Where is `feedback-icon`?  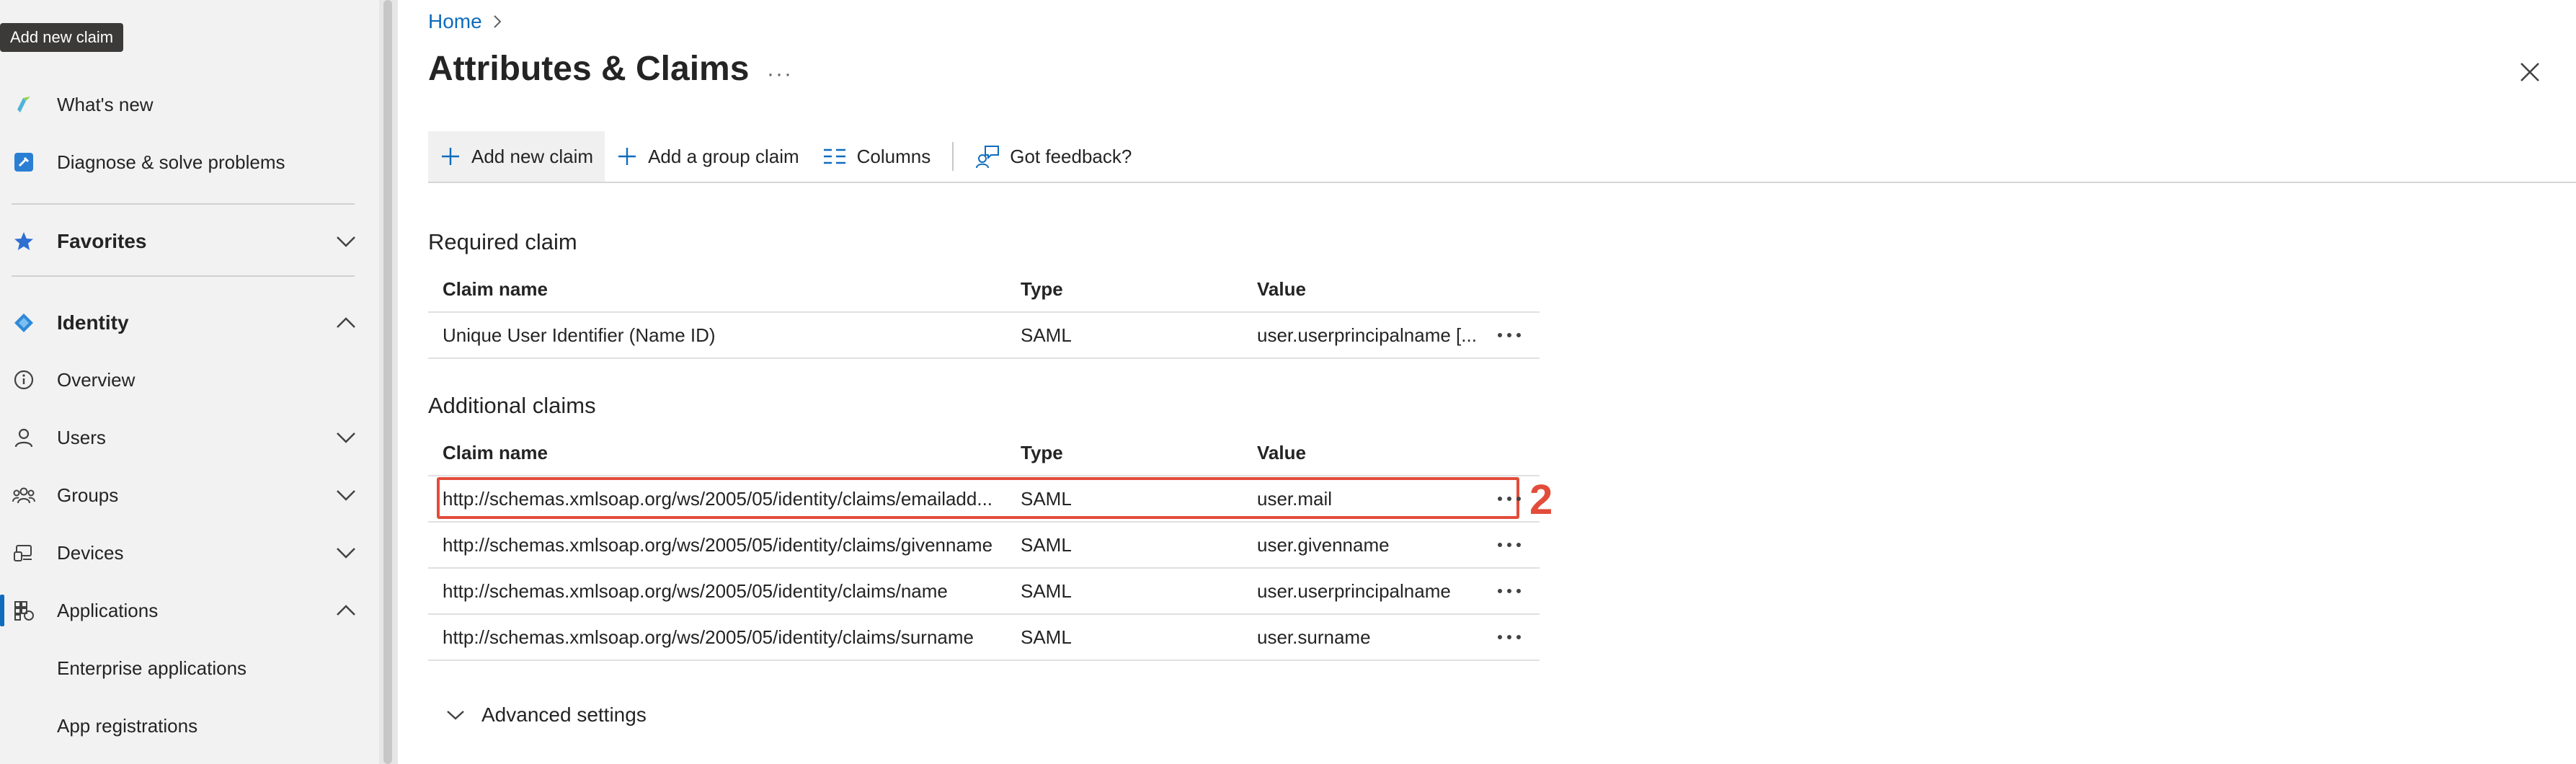 feedback-icon is located at coordinates (988, 157).